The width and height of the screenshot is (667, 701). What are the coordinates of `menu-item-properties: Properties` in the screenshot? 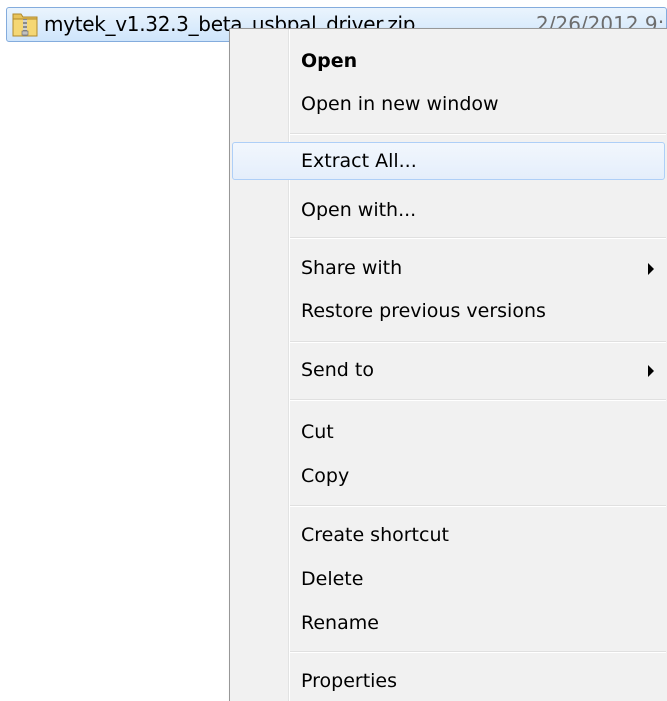 It's located at (448, 681).